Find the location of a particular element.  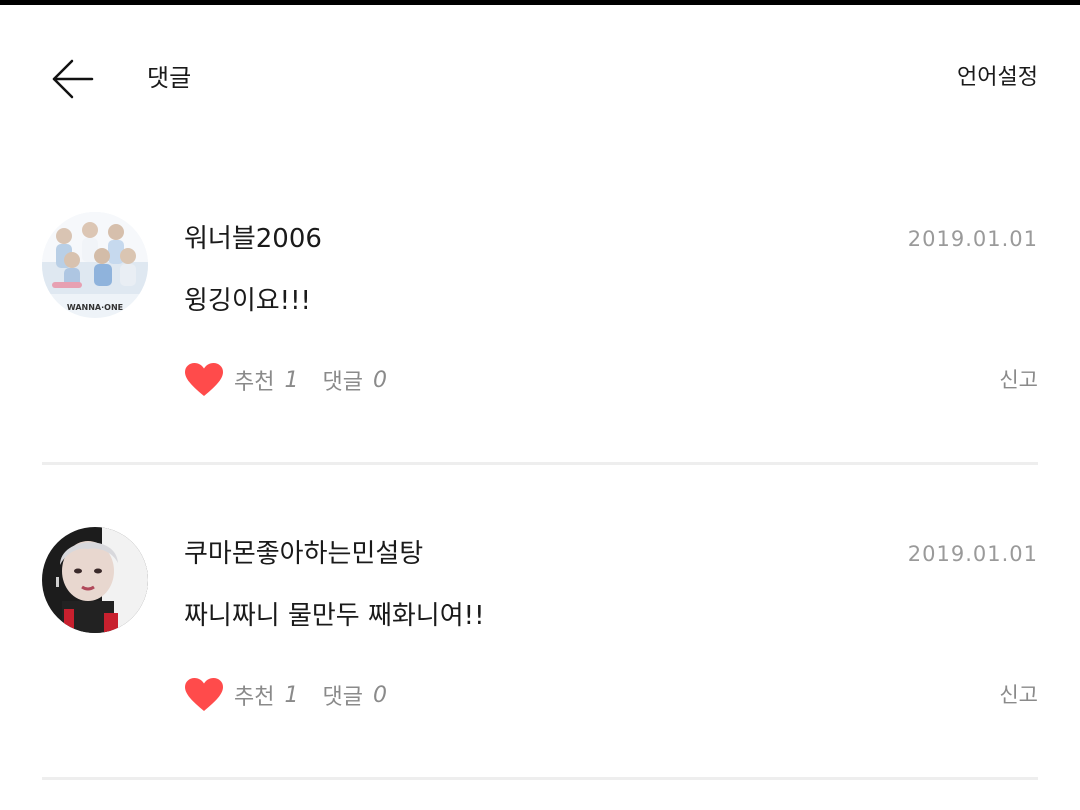

language-settings-button: 언어설정 is located at coordinates (997, 78).